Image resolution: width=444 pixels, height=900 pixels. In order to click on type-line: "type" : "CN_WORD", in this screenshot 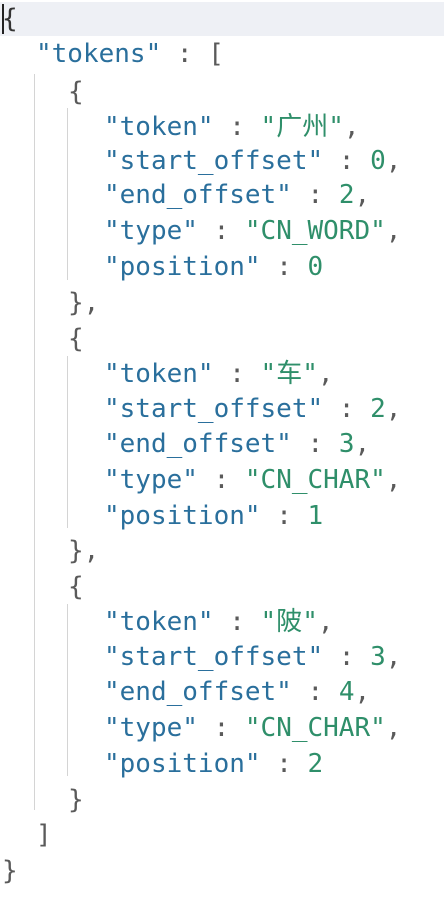, I will do `click(253, 231)`.